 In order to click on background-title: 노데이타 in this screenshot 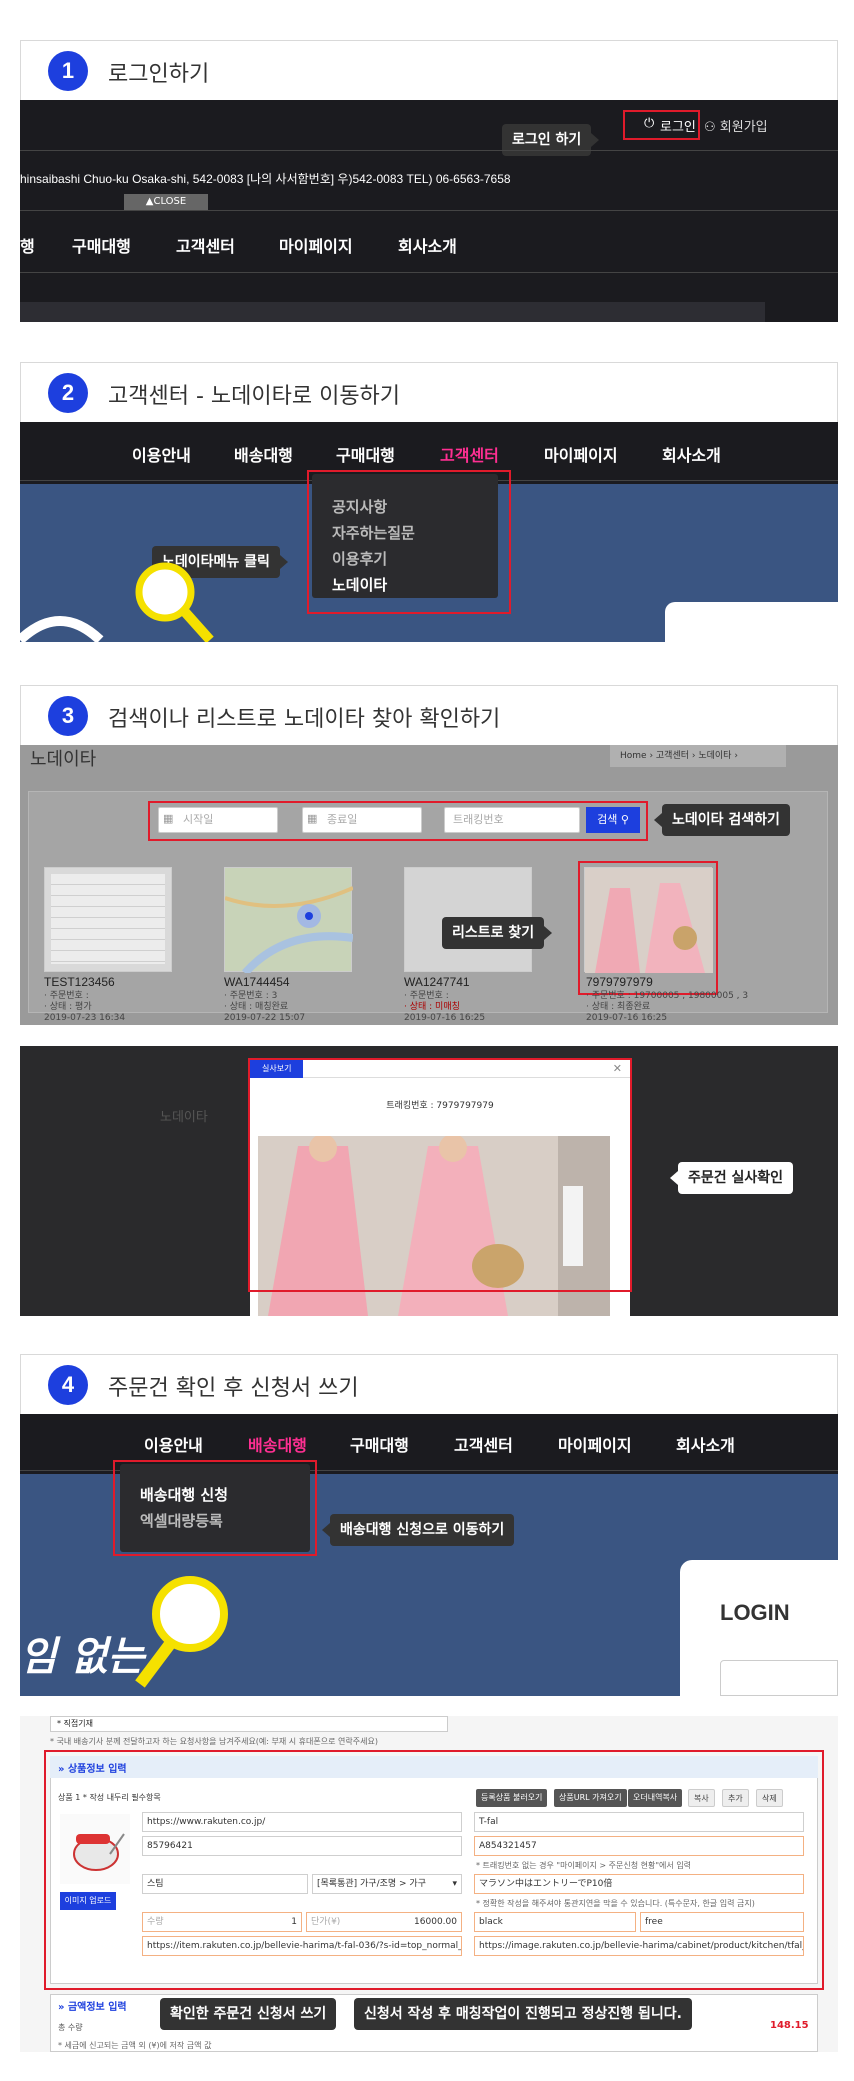, I will do `click(184, 1117)`.